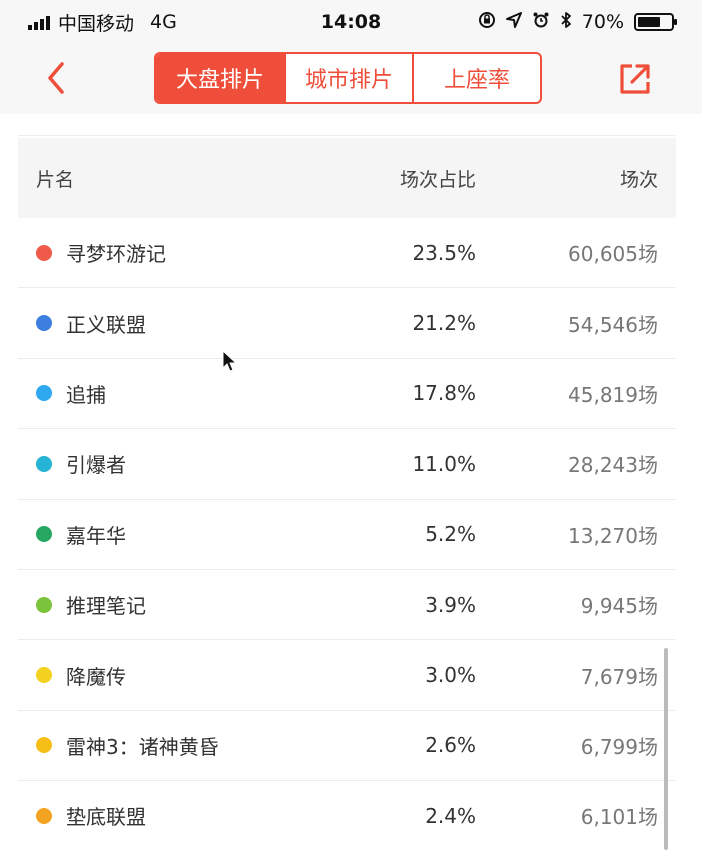 This screenshot has width=702, height=850. What do you see at coordinates (347, 323) in the screenshot?
I see `table-row: 正义联盟 21.2% 54,546场` at bounding box center [347, 323].